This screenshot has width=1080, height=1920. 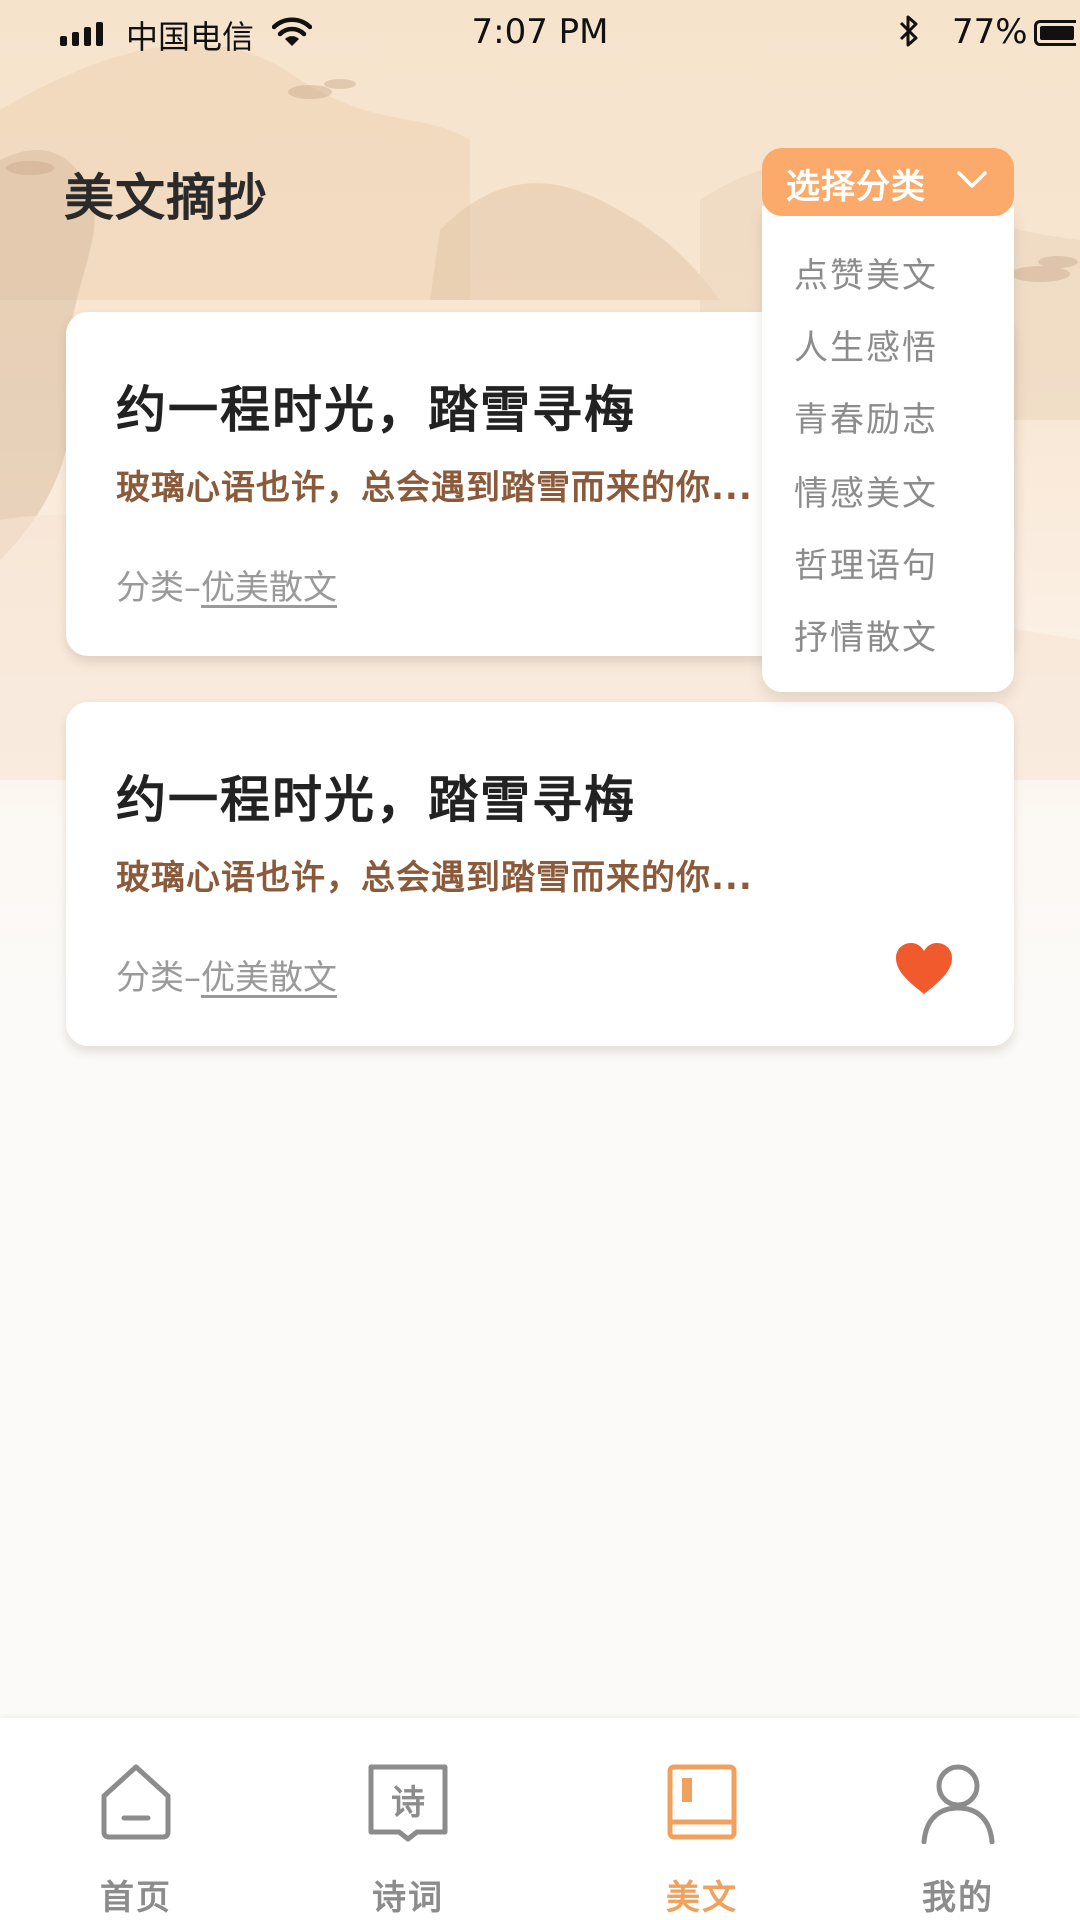 I want to click on tab-home: 首页, so click(x=136, y=1819).